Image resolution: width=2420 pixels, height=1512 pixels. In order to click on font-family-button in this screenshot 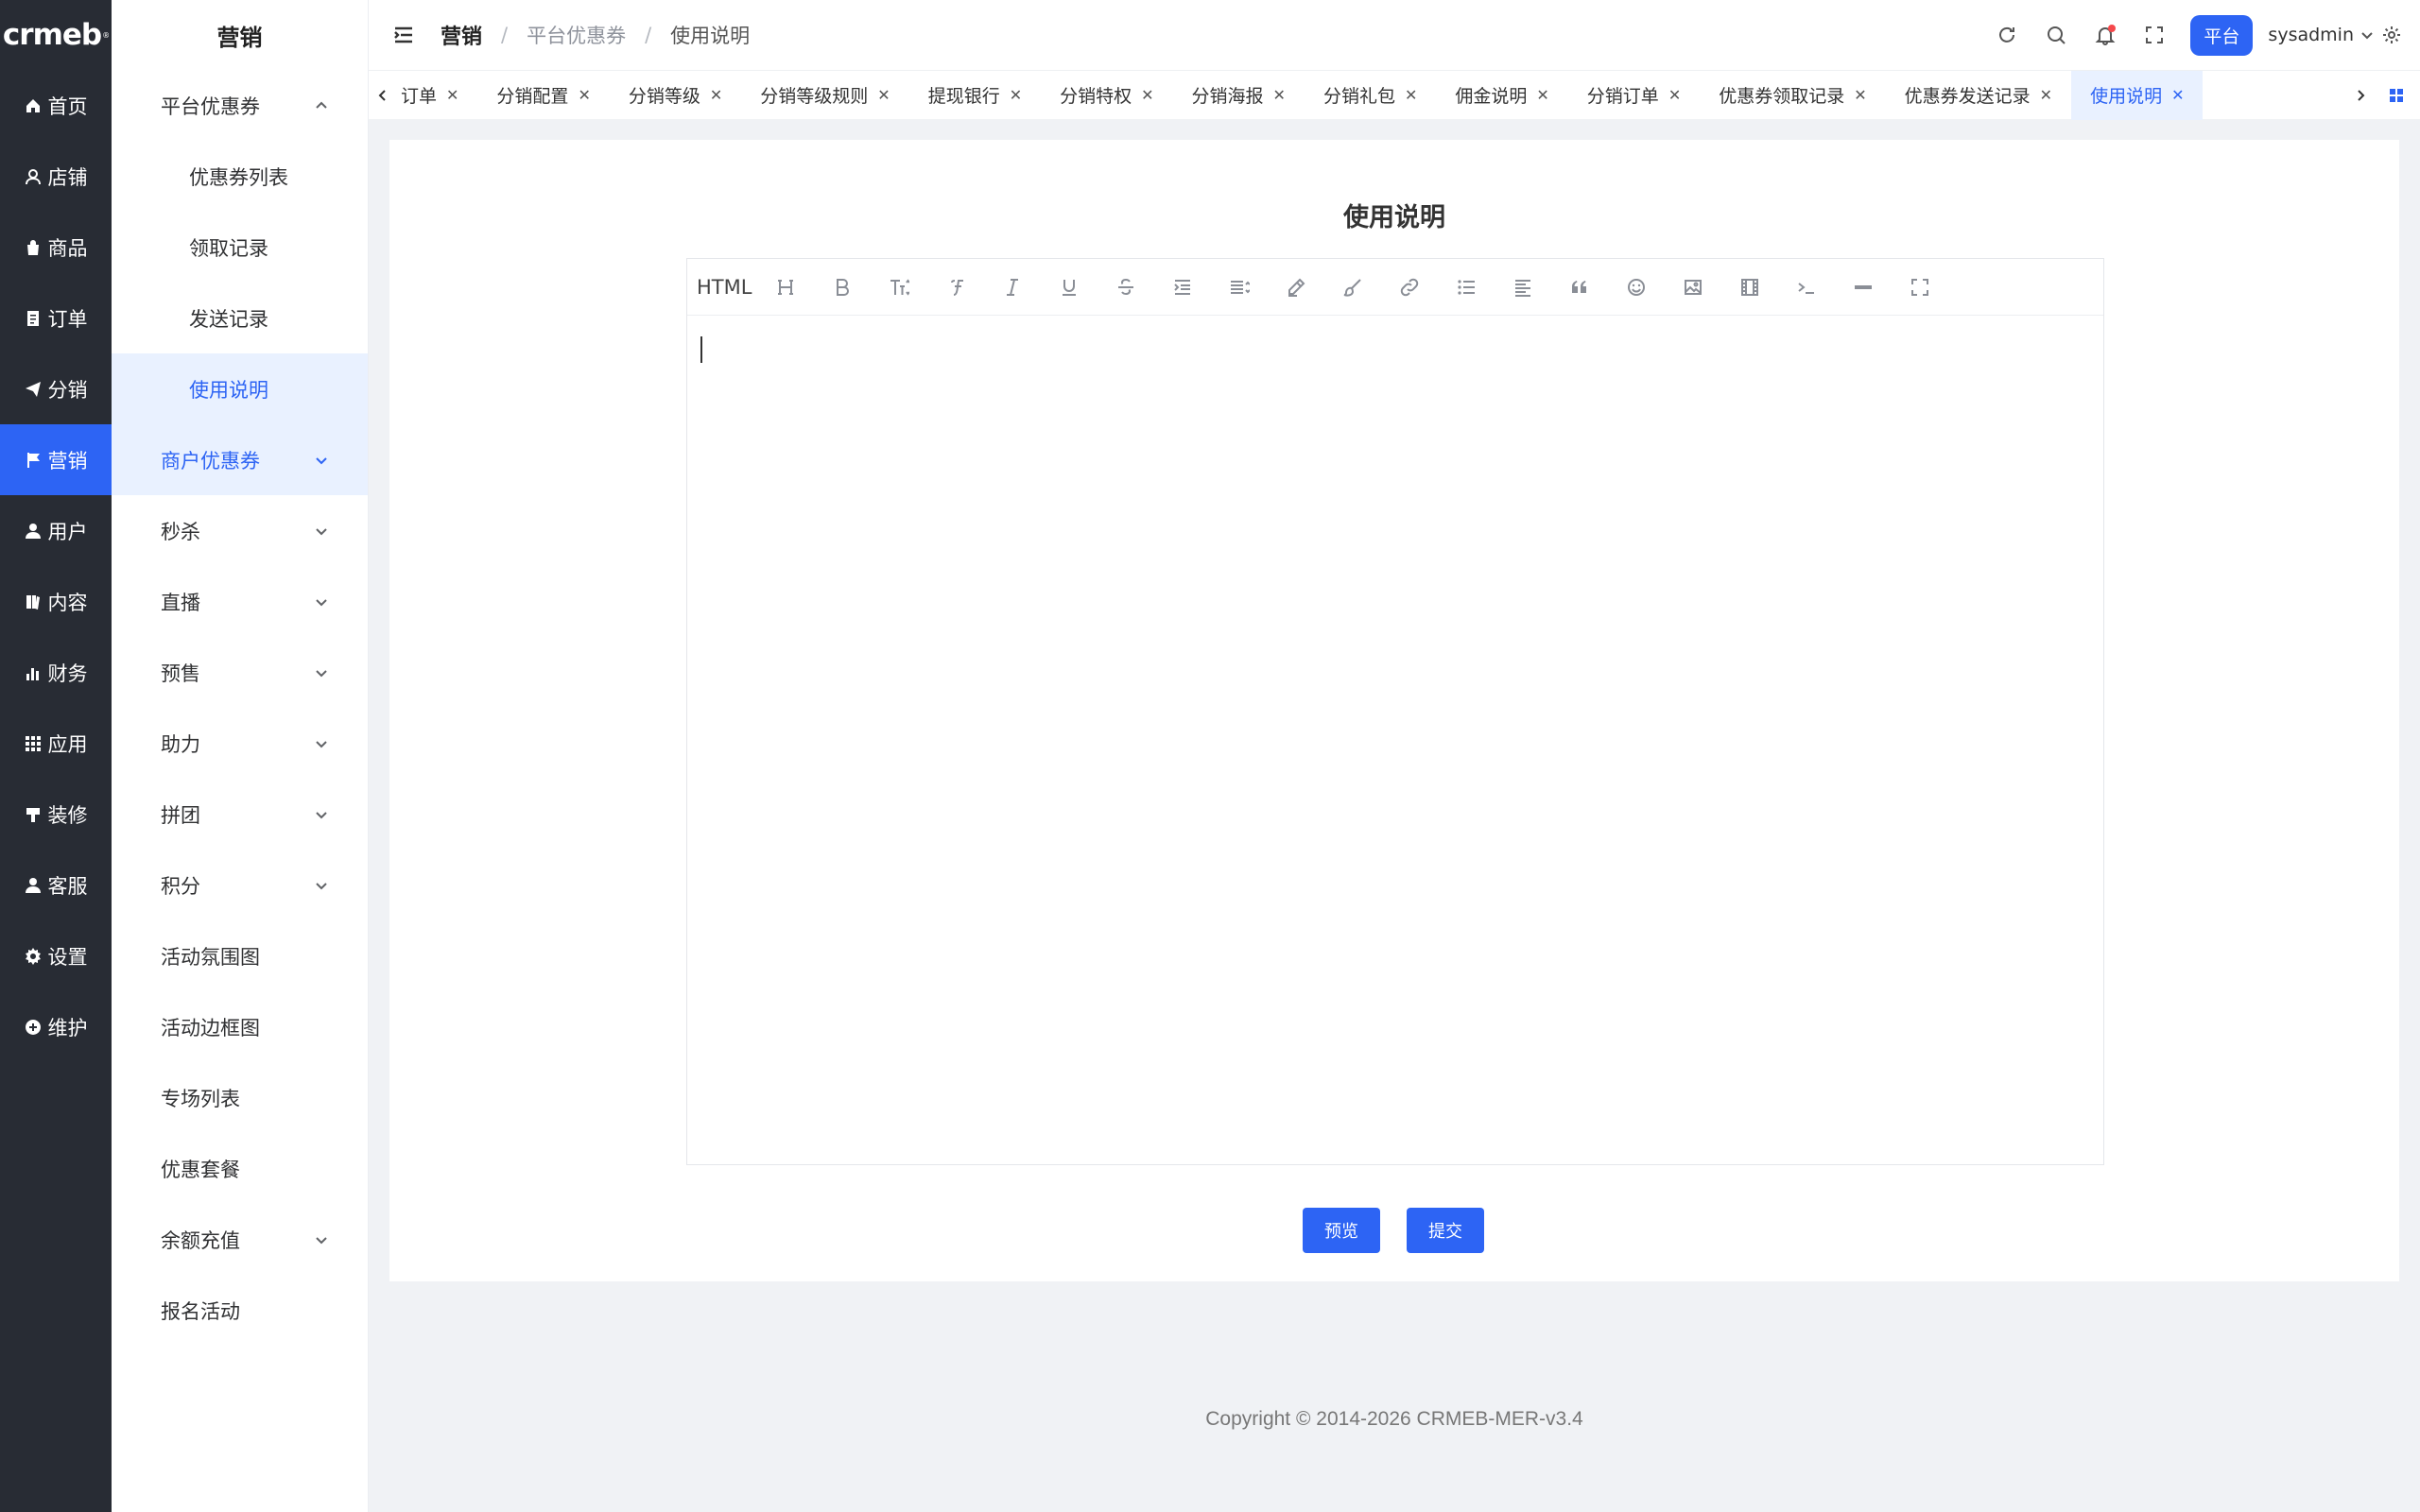, I will do `click(955, 287)`.